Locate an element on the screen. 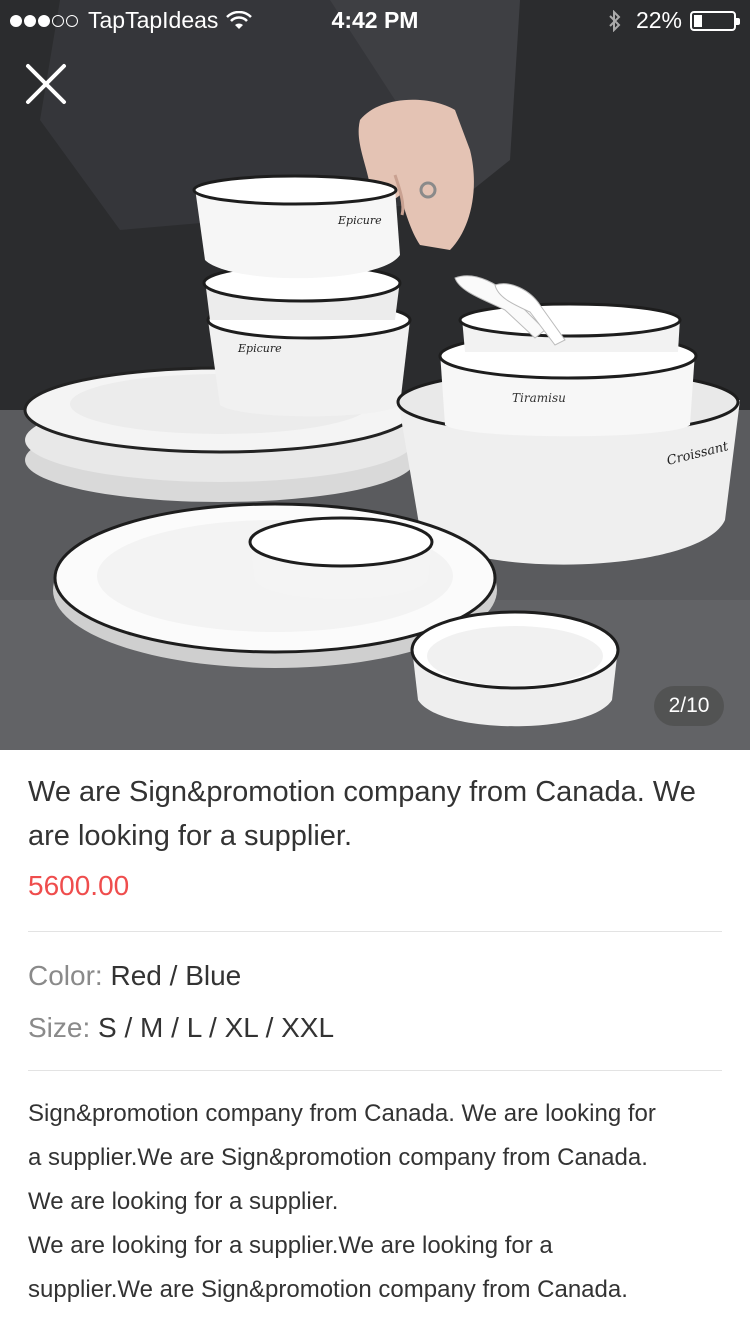 Image resolution: width=750 pixels, height=1334 pixels. description-line: We are looking for a supplier. is located at coordinates (183, 1201).